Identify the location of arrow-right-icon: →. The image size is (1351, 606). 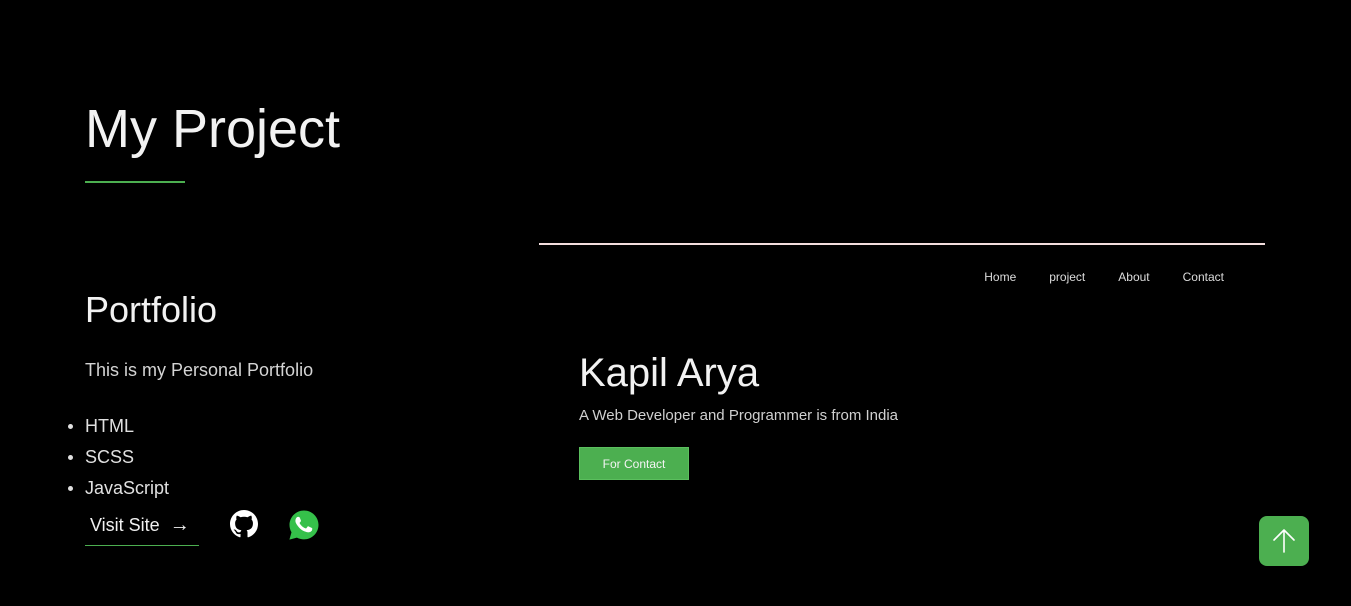
(179, 525).